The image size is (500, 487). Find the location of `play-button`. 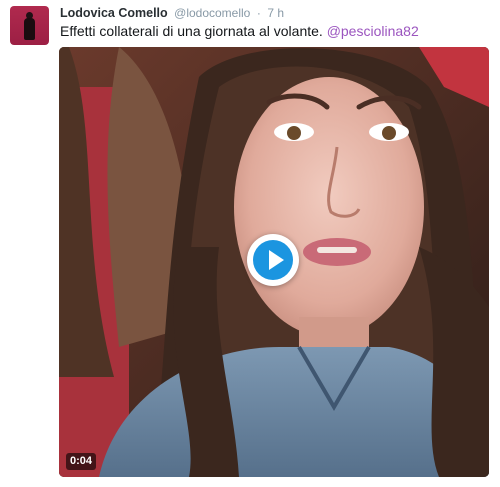

play-button is located at coordinates (273, 260).